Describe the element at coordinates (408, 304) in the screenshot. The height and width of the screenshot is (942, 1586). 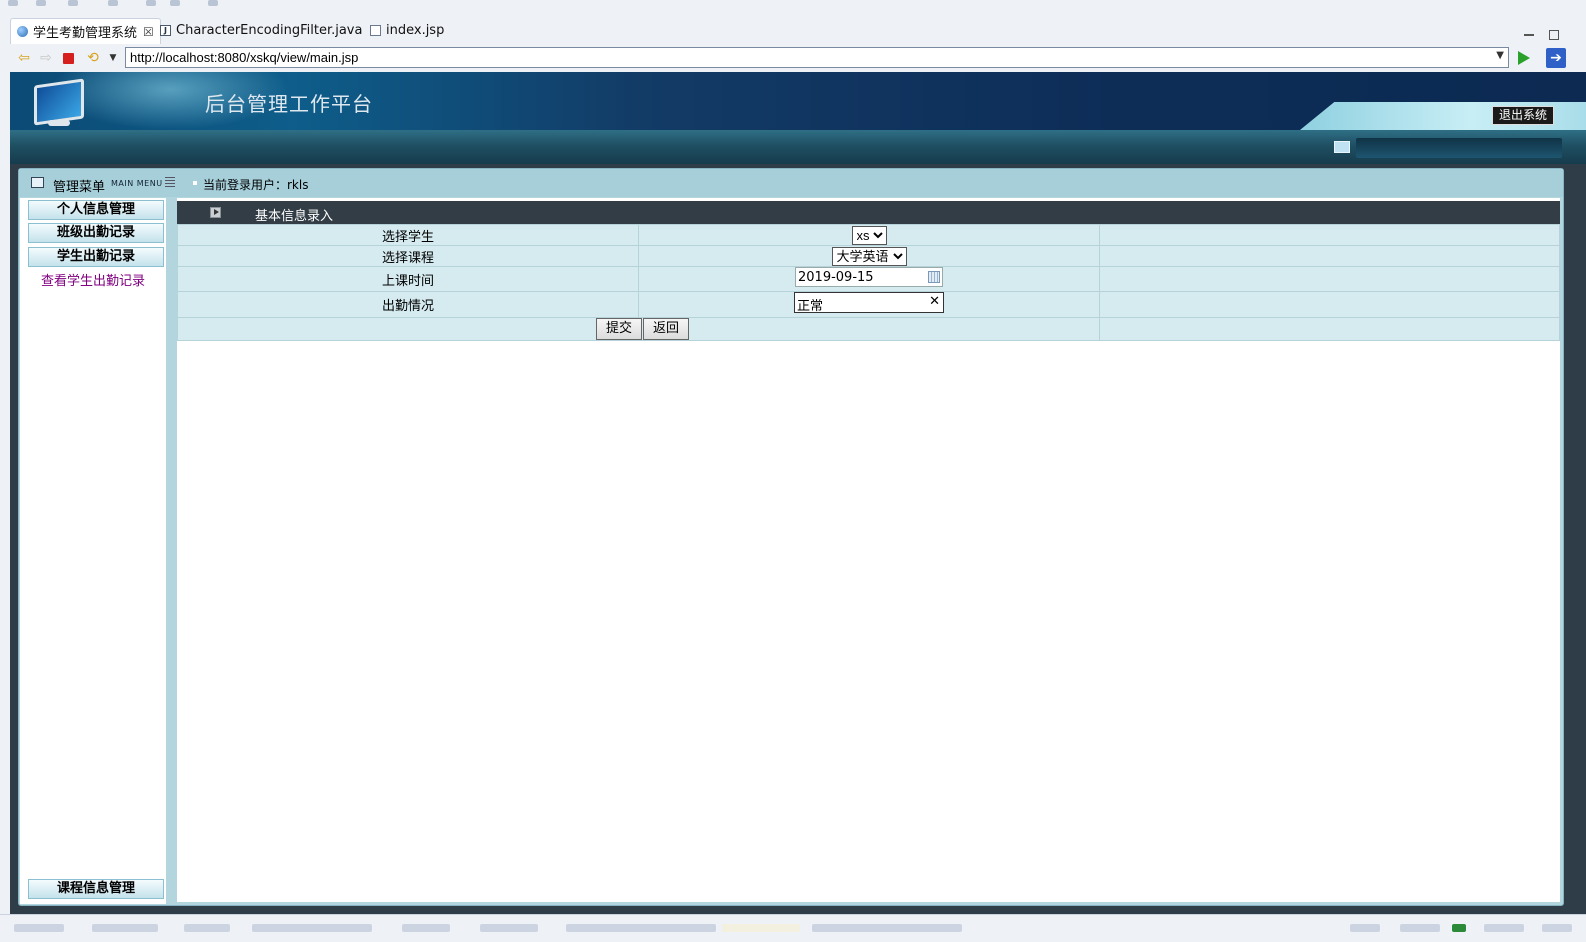
I see `attendance-label: 出勤情况` at that location.